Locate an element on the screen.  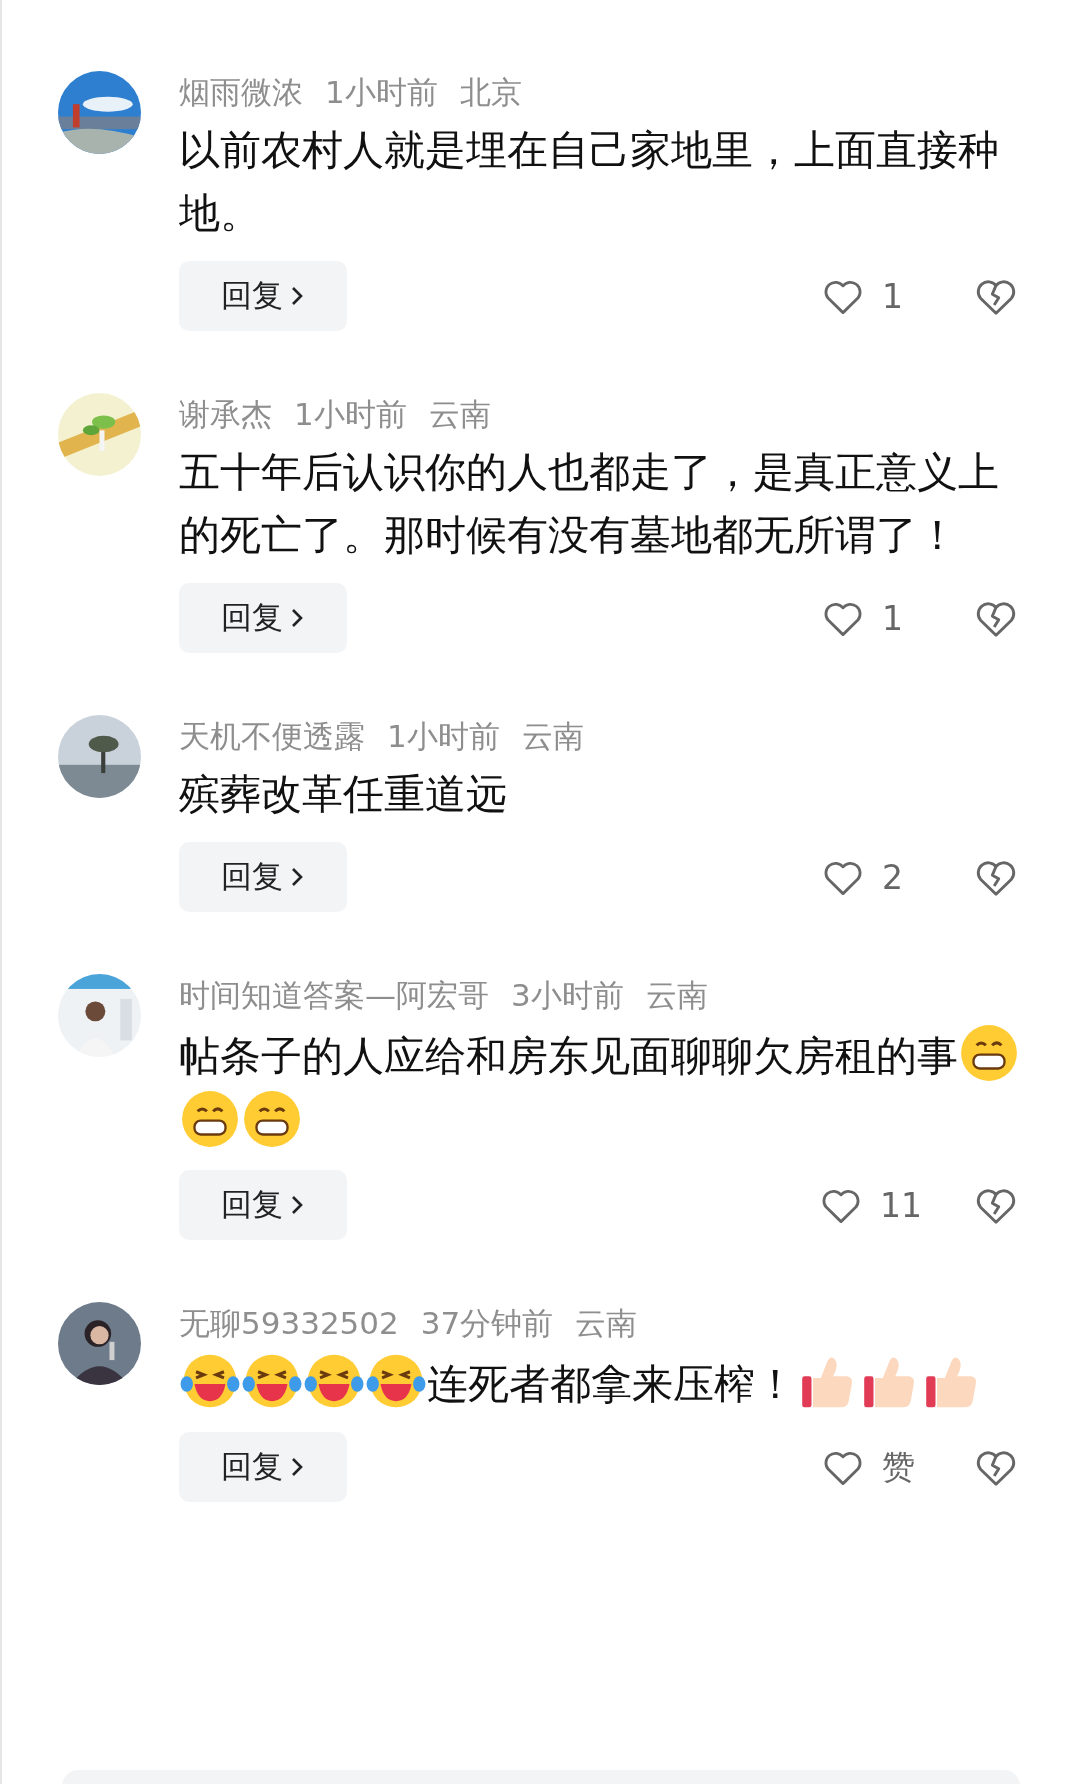
comment-text: 殡葬改革任重道远 is located at coordinates (343, 794).